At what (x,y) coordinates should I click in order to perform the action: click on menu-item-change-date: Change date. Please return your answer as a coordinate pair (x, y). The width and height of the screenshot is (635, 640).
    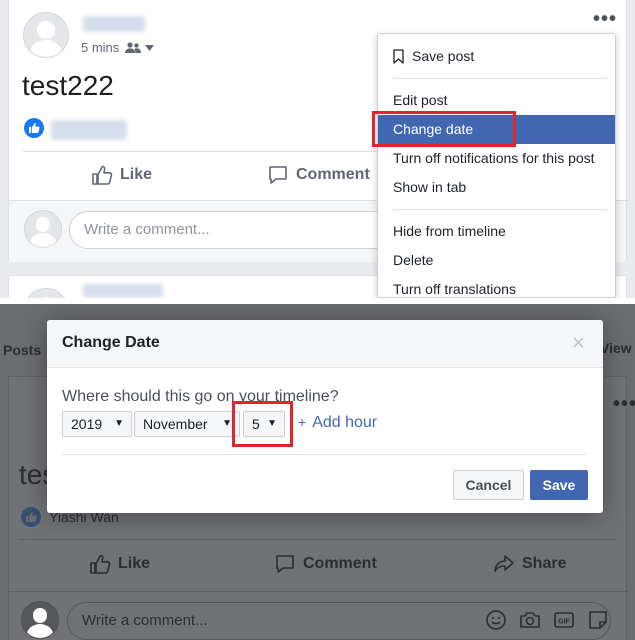
    Looking at the image, I should click on (496, 129).